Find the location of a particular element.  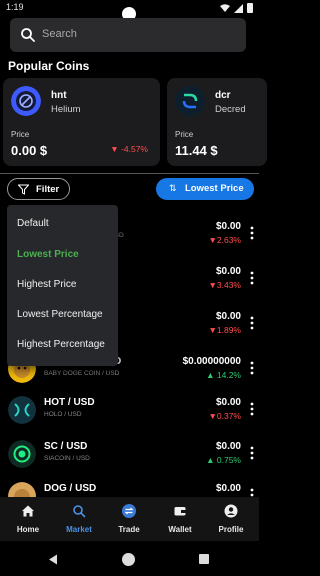

coin-symbol: dcr is located at coordinates (223, 95).